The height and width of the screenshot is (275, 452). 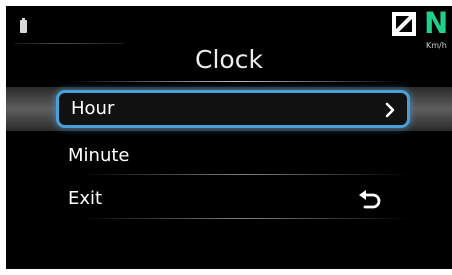 What do you see at coordinates (236, 81) in the screenshot?
I see `title-divider` at bounding box center [236, 81].